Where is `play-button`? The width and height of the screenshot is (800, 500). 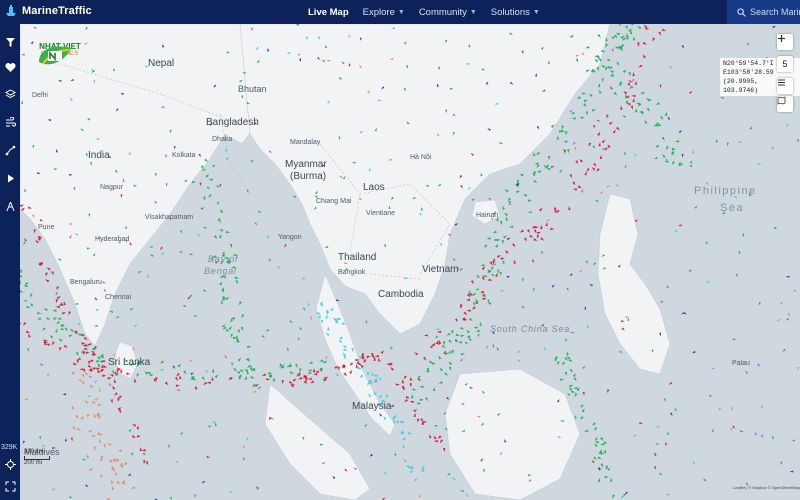 play-button is located at coordinates (10, 178).